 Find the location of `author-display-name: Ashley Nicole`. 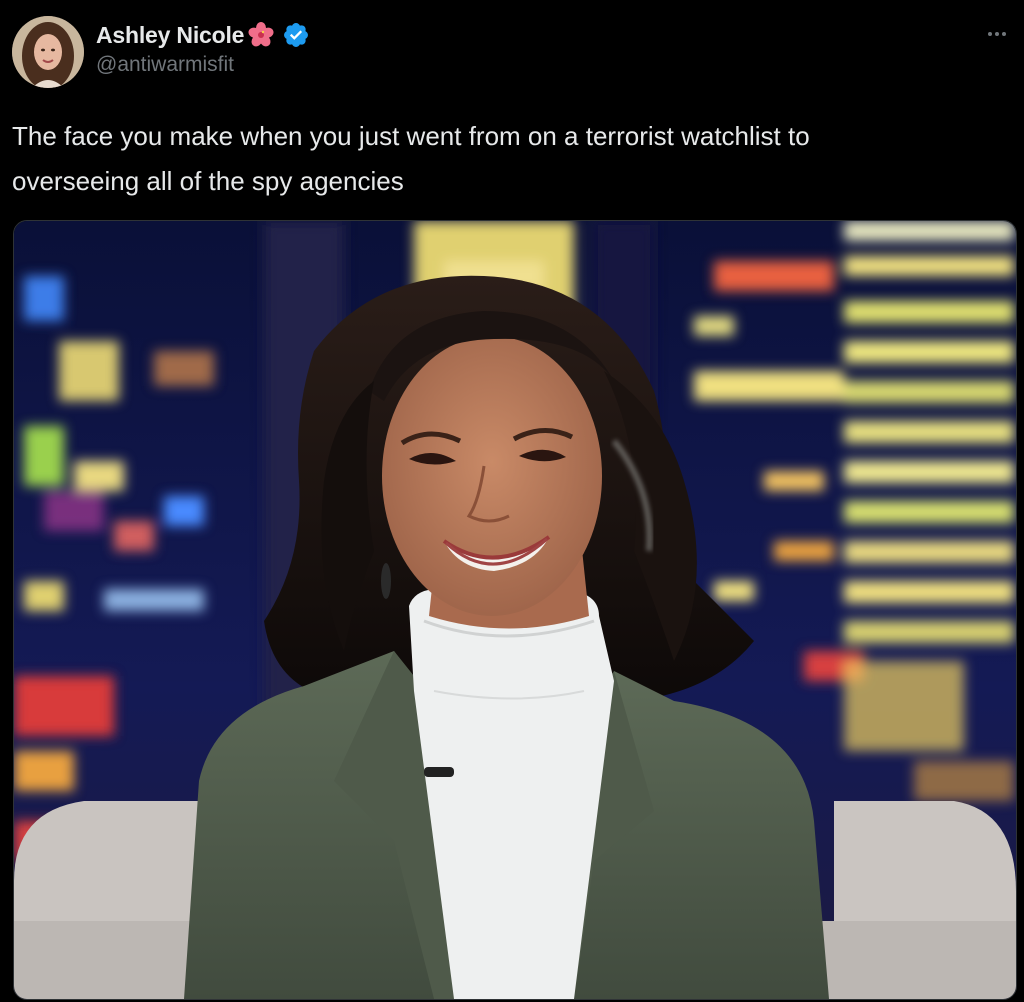

author-display-name: Ashley Nicole is located at coordinates (170, 35).